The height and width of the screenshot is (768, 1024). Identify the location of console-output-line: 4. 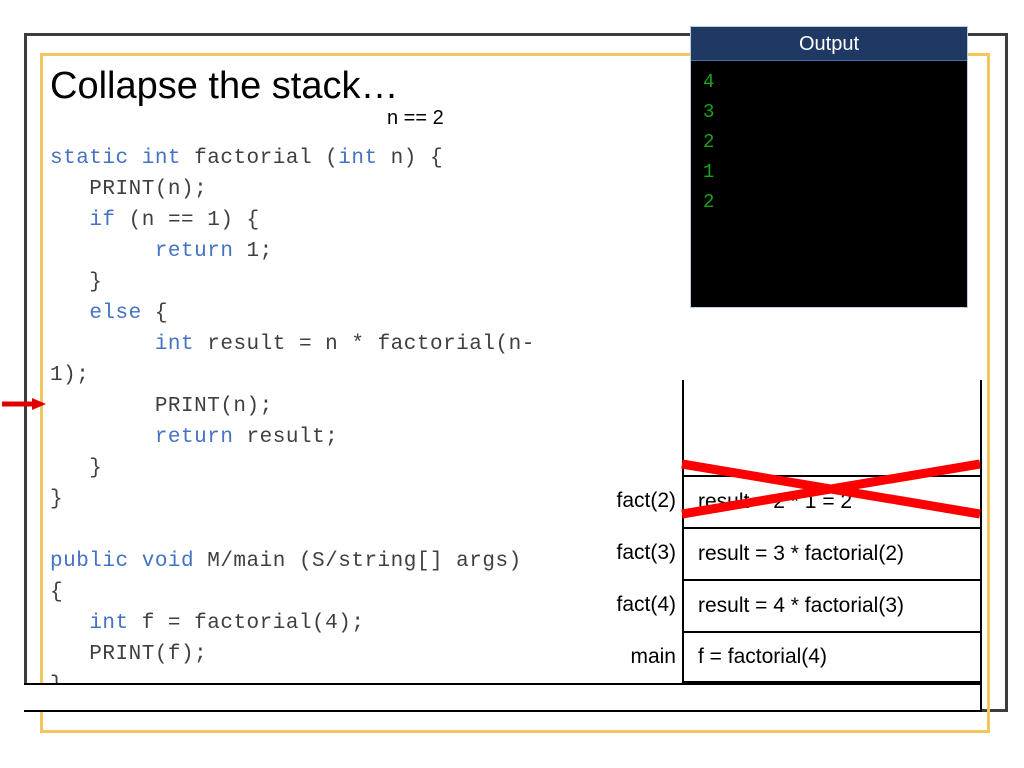
(709, 82).